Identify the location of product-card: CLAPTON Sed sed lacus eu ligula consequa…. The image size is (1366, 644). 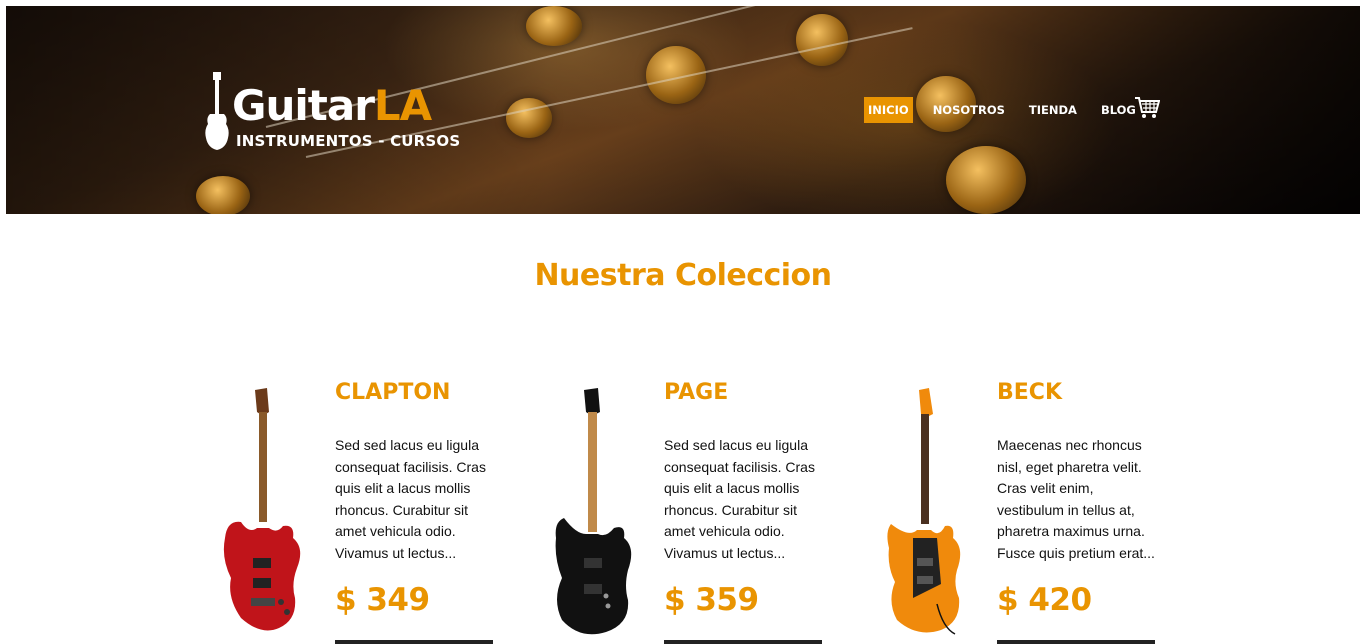
(381, 512).